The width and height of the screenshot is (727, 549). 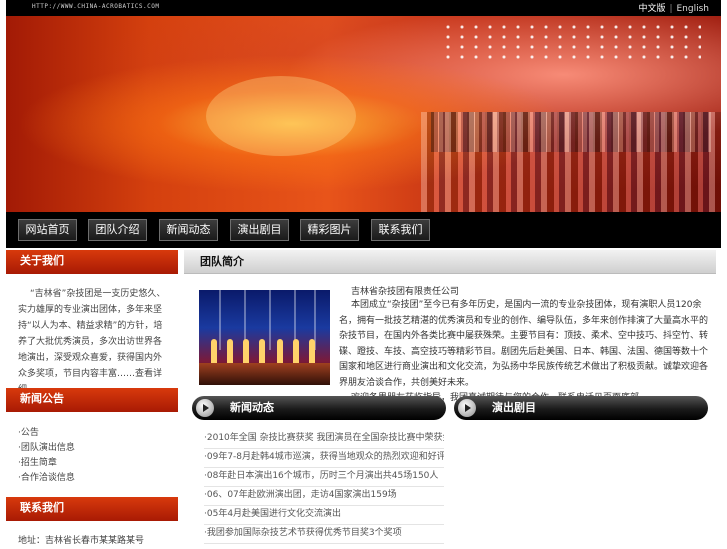 What do you see at coordinates (324, 496) in the screenshot?
I see `news-item: ·06、07年赴欧洲演出团，走访4国家演出159场` at bounding box center [324, 496].